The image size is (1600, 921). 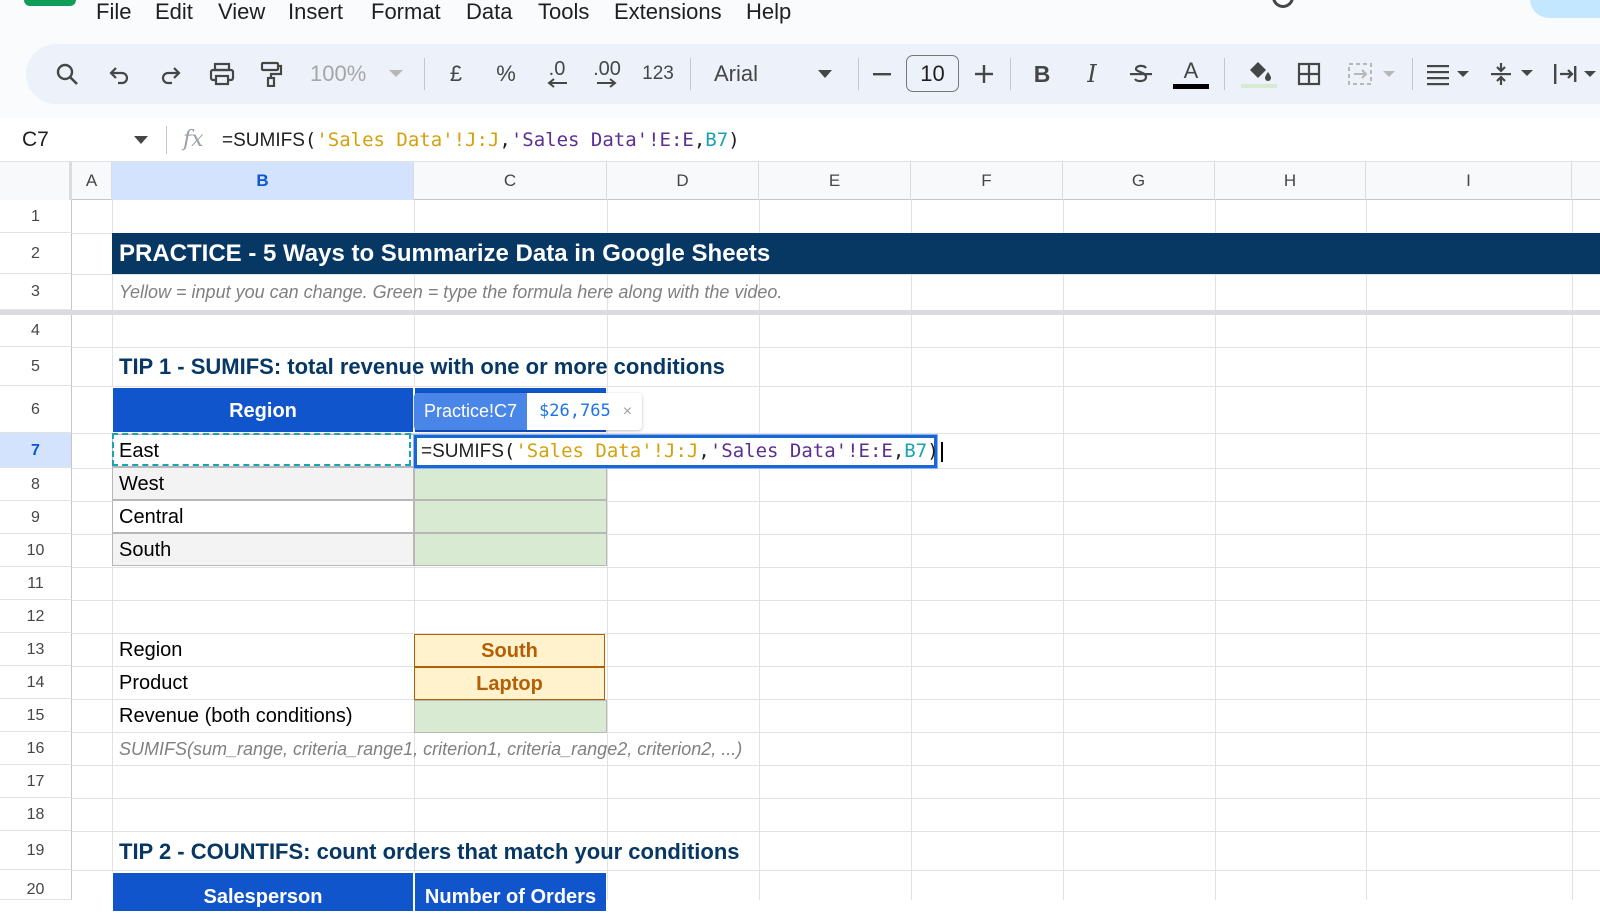 I want to click on product-label: Product, so click(x=153, y=683).